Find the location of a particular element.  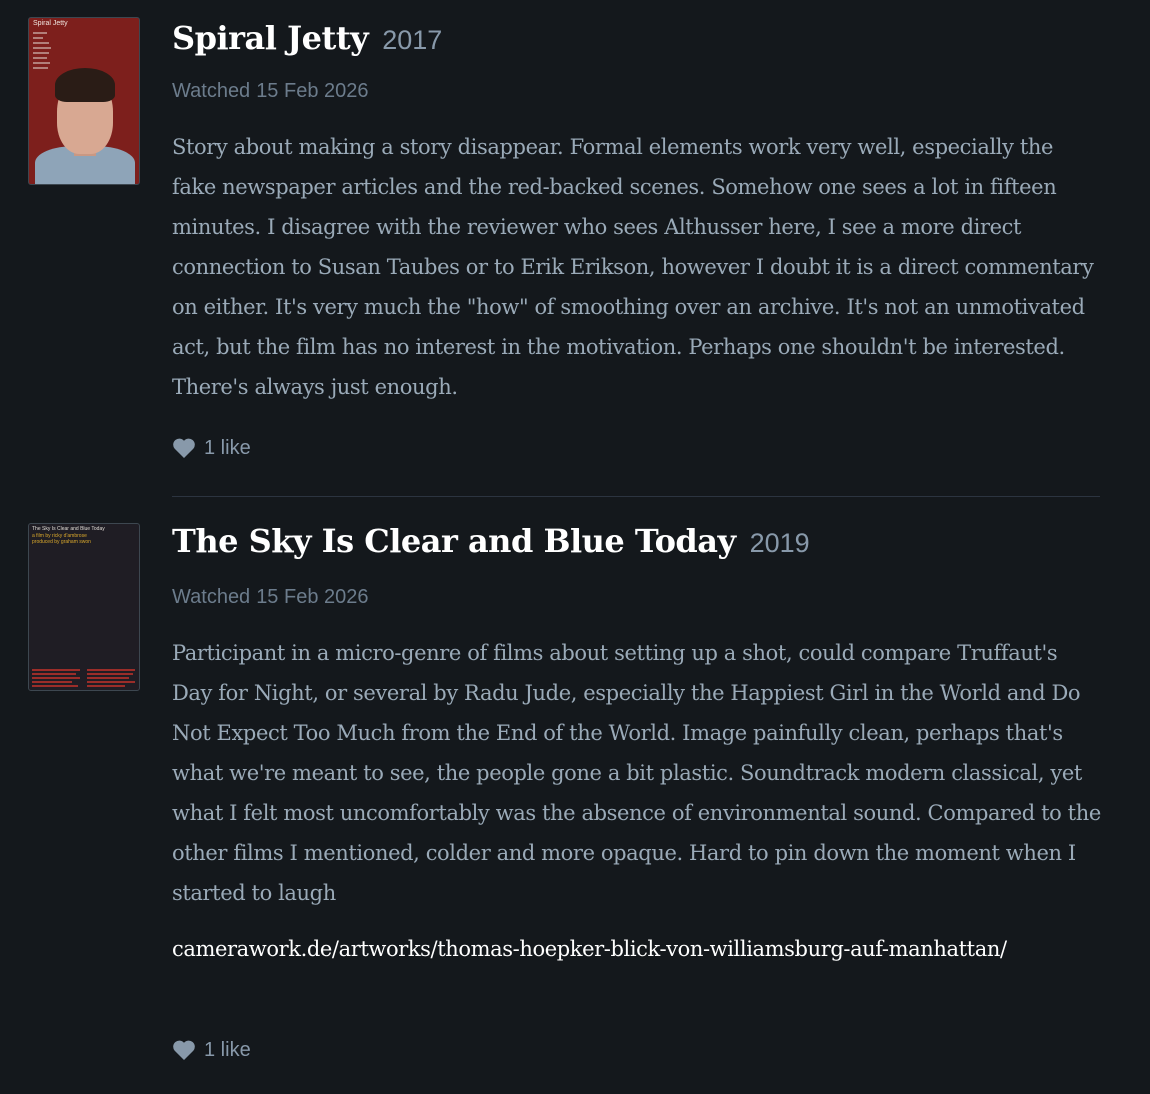

film-poster: Spiral Jetty is located at coordinates (84, 101).